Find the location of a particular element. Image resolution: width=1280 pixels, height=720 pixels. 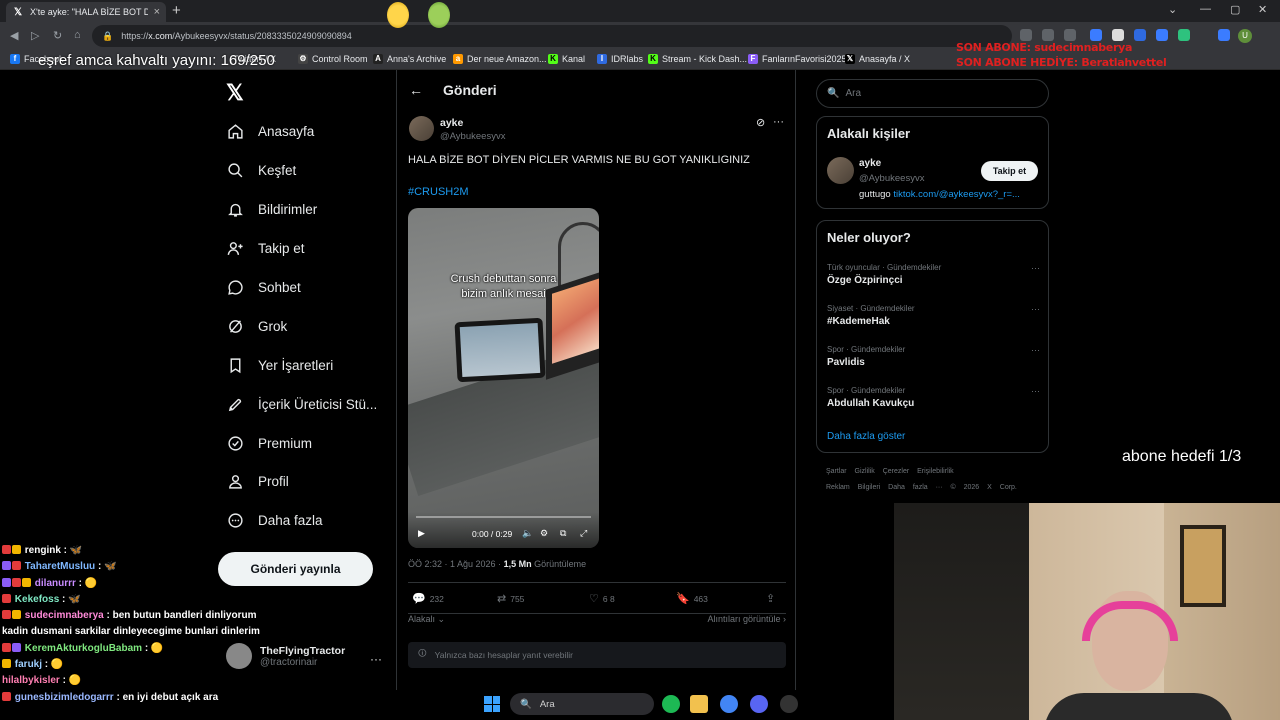

hashtag-link: #CRUSH2M is located at coordinates (438, 192).